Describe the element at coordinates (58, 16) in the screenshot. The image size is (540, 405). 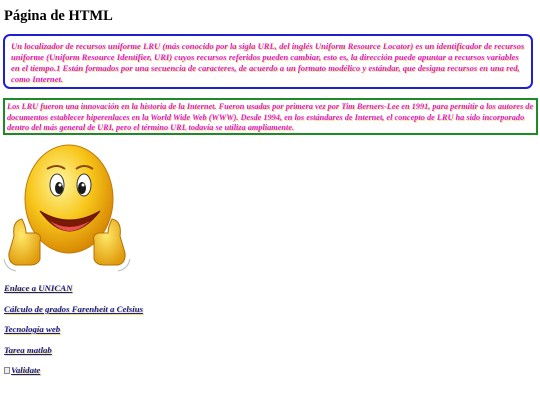
I see `page-title: Página de HTML` at that location.